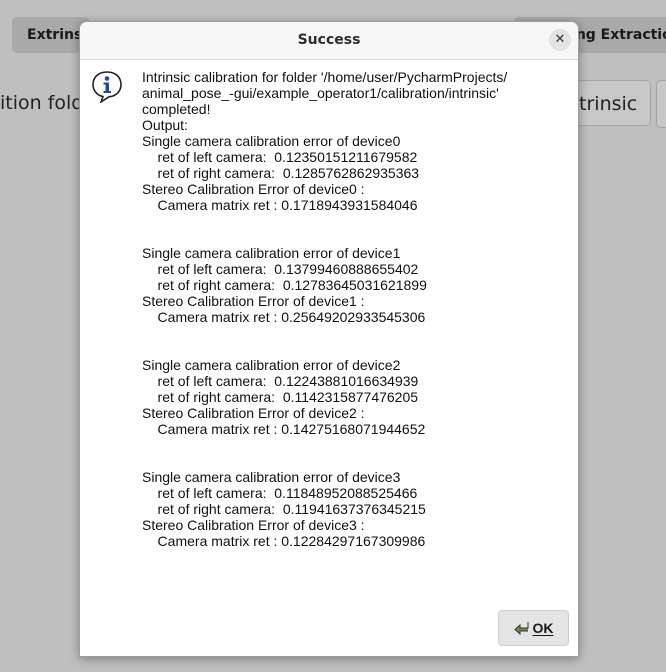 The height and width of the screenshot is (672, 666). I want to click on calibration-folder-label: ition folde, so click(39, 103).